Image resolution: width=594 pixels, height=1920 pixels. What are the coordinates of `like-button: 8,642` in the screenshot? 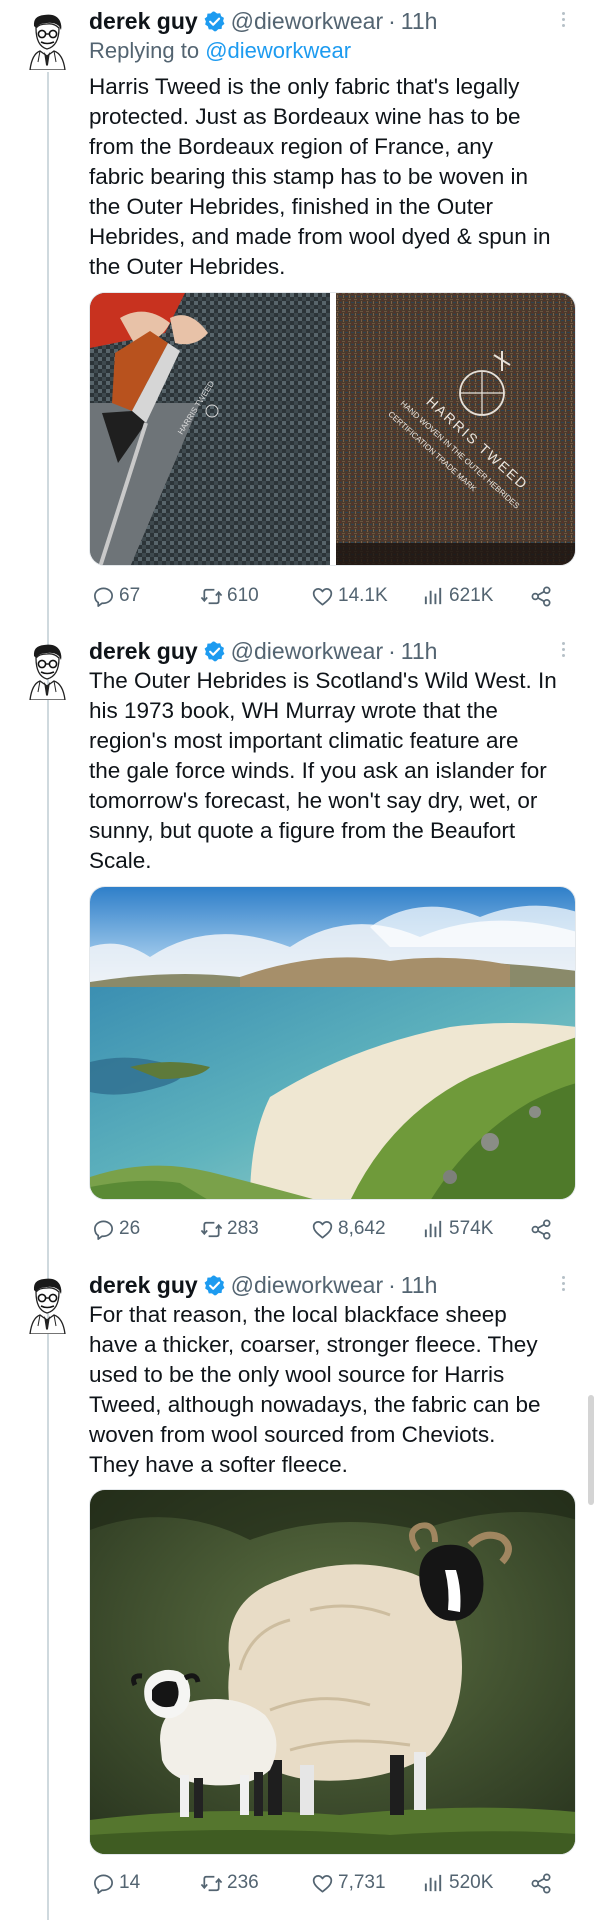 It's located at (348, 1229).